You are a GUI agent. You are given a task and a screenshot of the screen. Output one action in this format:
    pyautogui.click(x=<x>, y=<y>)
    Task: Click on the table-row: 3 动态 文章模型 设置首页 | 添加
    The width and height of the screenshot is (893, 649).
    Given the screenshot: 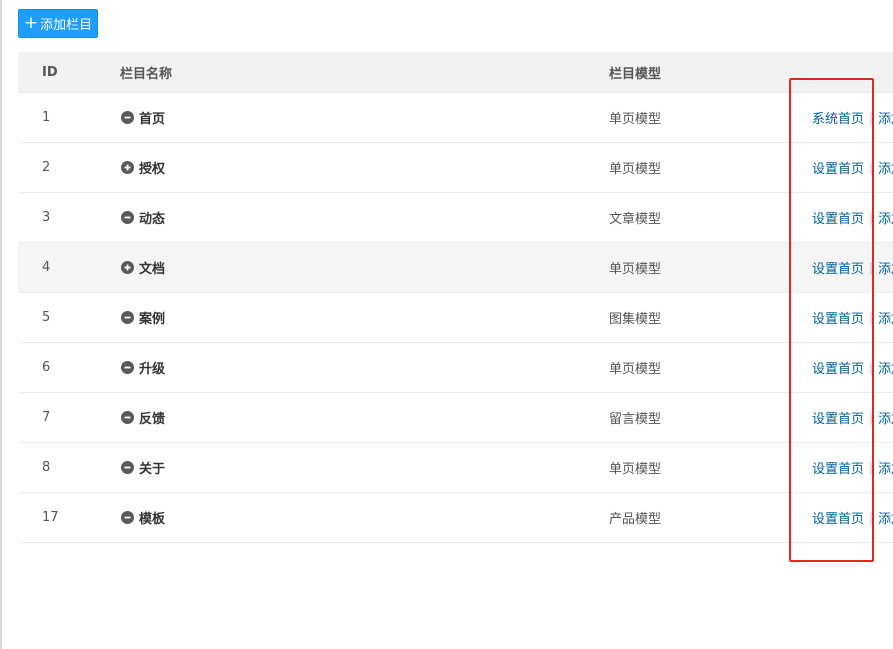 What is the action you would take?
    pyautogui.click(x=455, y=218)
    